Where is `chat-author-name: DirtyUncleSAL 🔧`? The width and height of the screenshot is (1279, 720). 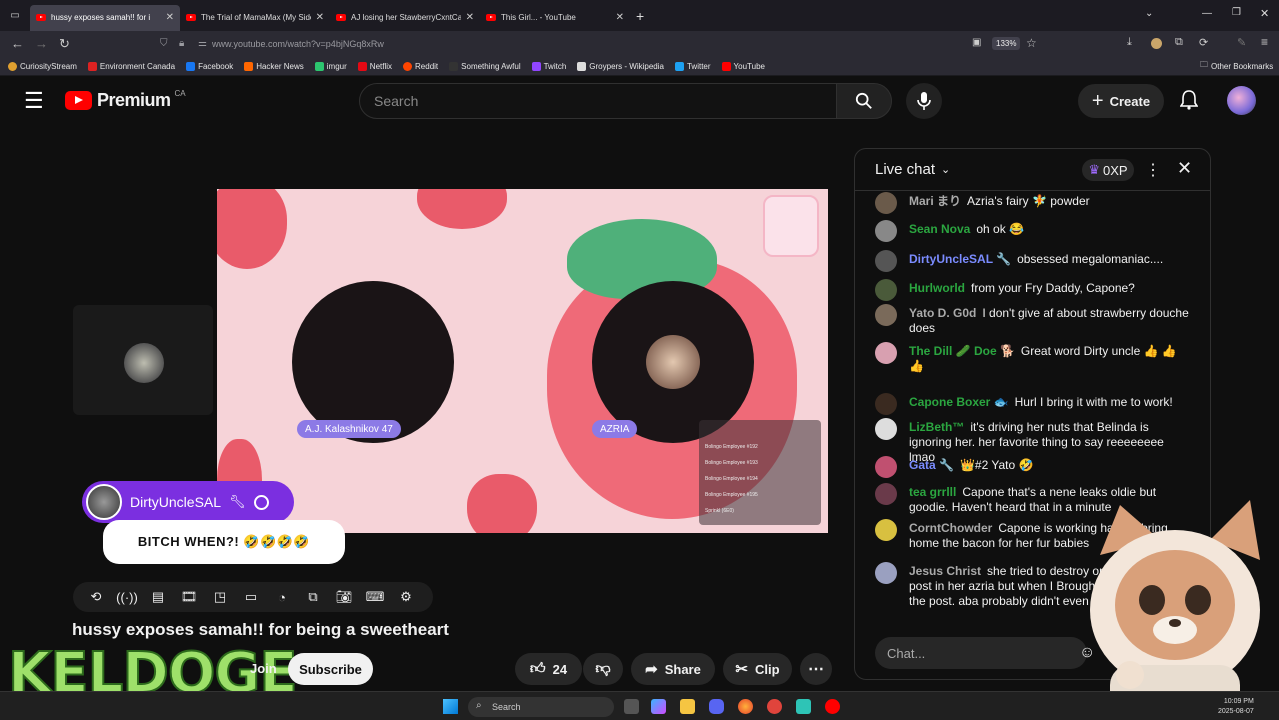
chat-author-name: DirtyUncleSAL 🔧 is located at coordinates (960, 259).